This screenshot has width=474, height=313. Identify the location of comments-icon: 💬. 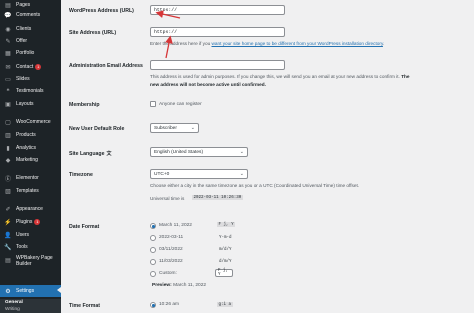
(8, 15).